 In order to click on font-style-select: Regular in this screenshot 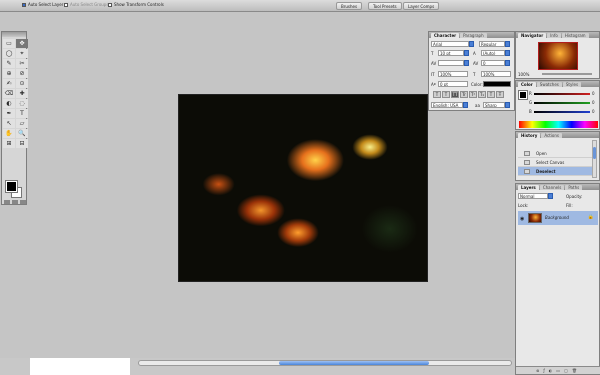, I will do `click(492, 44)`.